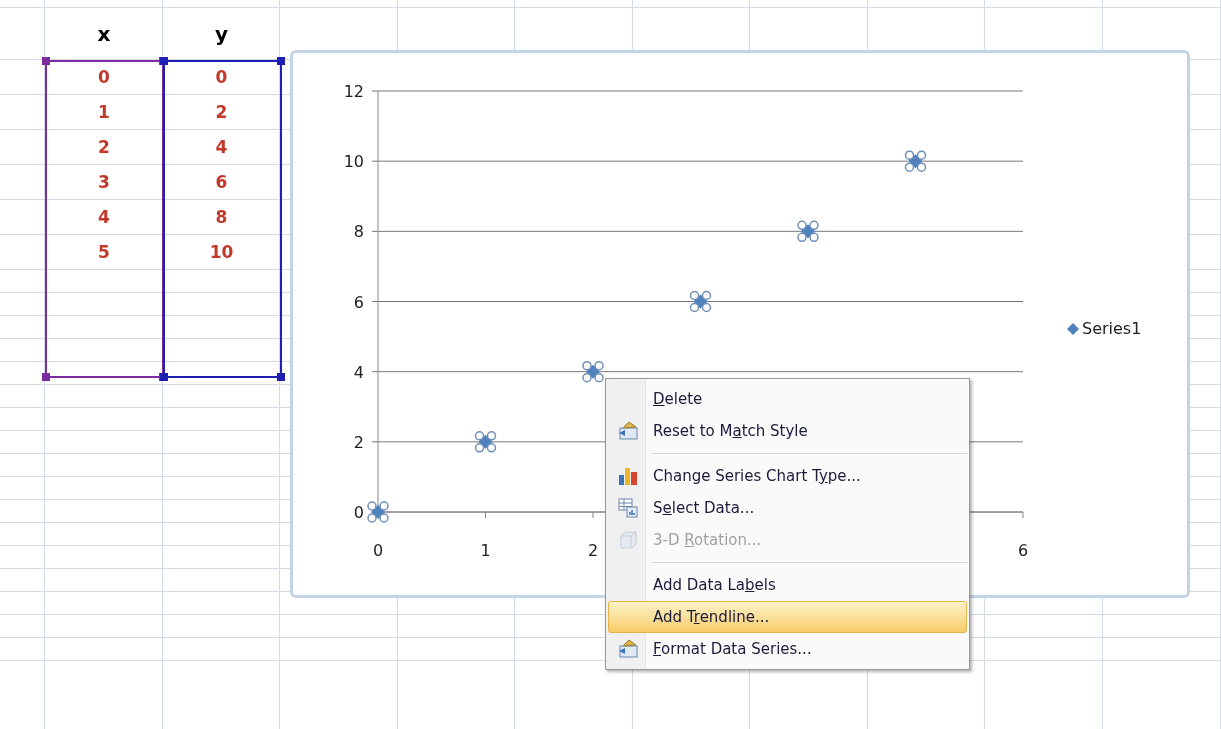  Describe the element at coordinates (221, 252) in the screenshot. I see `cell-value: 10` at that location.